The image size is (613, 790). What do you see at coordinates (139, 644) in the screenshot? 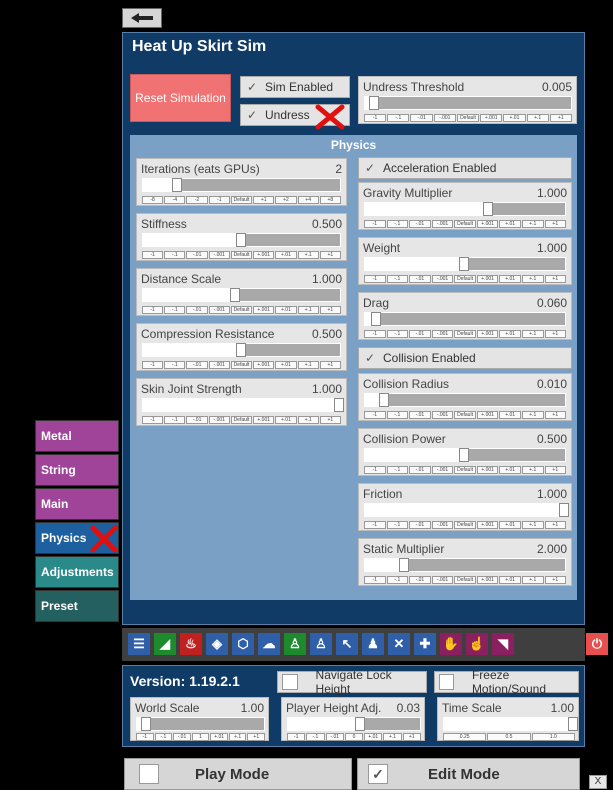
I see `menu-icon: ☰` at bounding box center [139, 644].